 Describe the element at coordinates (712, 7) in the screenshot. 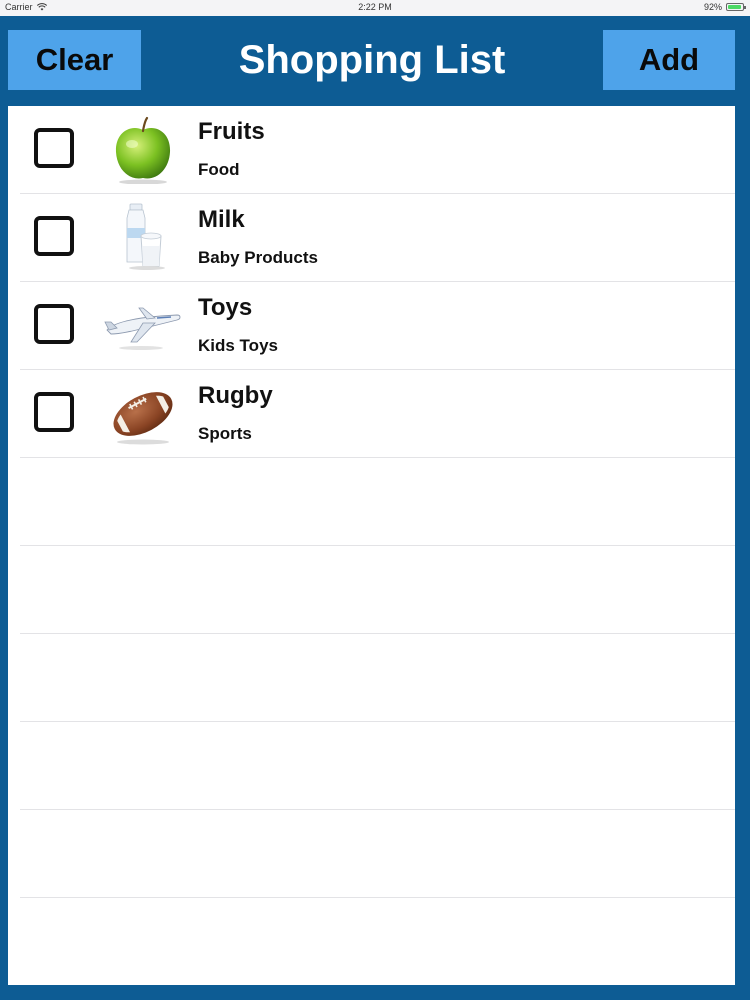

I see `battery-percent: 92%` at that location.